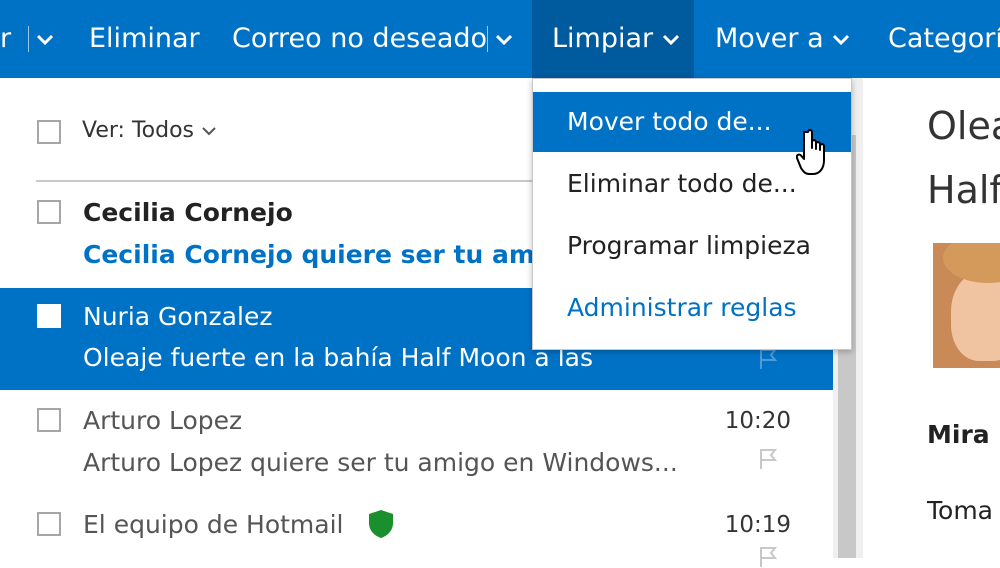 The width and height of the screenshot is (1000, 568). What do you see at coordinates (138, 130) in the screenshot?
I see `filter-label: Ver: Todos` at bounding box center [138, 130].